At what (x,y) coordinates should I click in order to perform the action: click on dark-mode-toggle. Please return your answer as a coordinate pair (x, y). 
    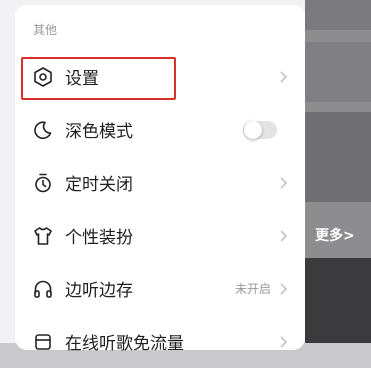
    Looking at the image, I should click on (260, 129).